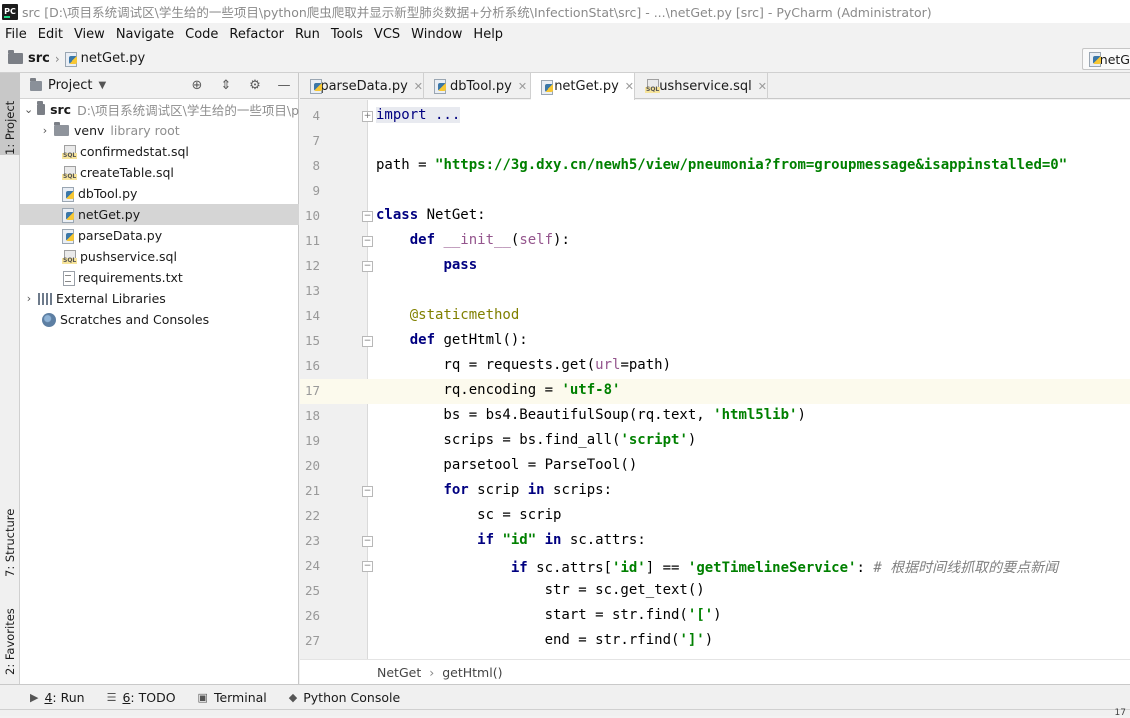 The height and width of the screenshot is (718, 1130). Describe the element at coordinates (197, 85) in the screenshot. I see `locate-icon: ⊕` at that location.